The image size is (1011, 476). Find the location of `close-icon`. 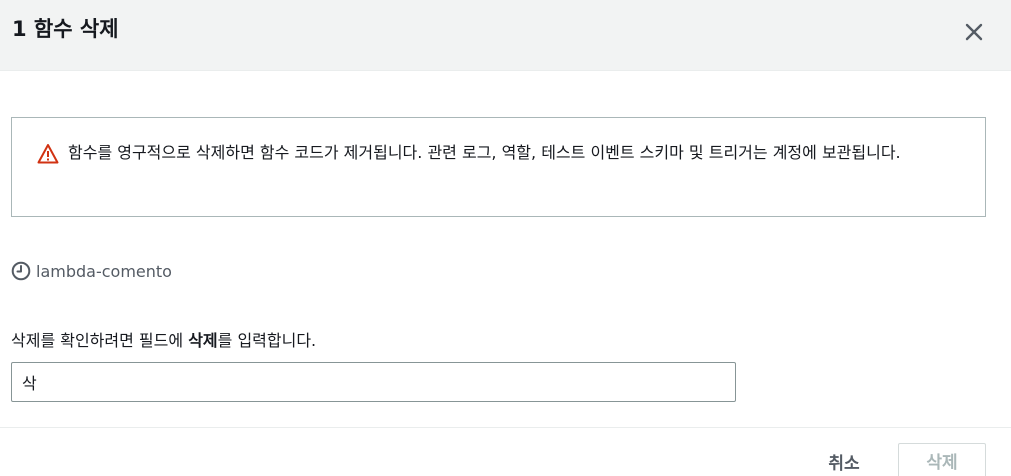

close-icon is located at coordinates (974, 32).